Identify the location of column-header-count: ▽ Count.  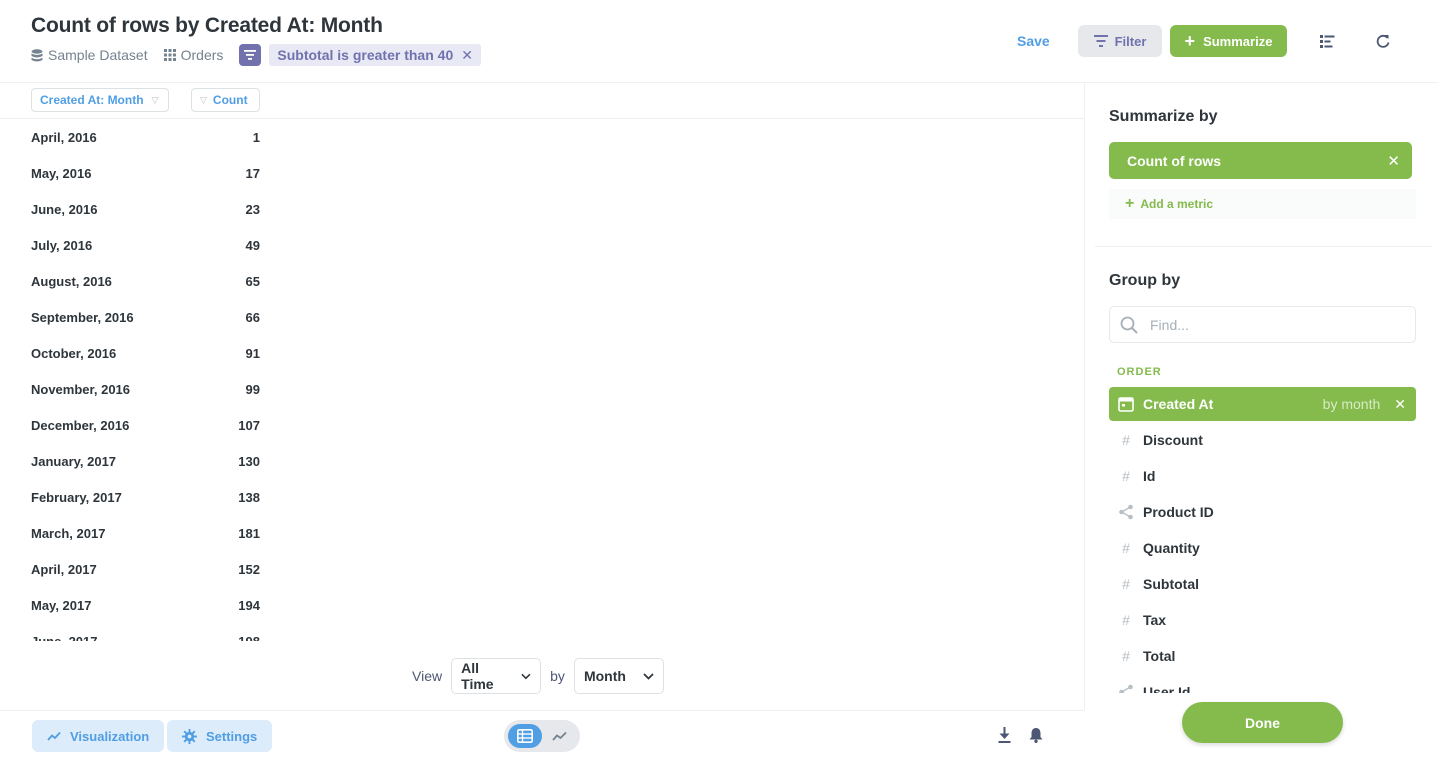
(225, 100).